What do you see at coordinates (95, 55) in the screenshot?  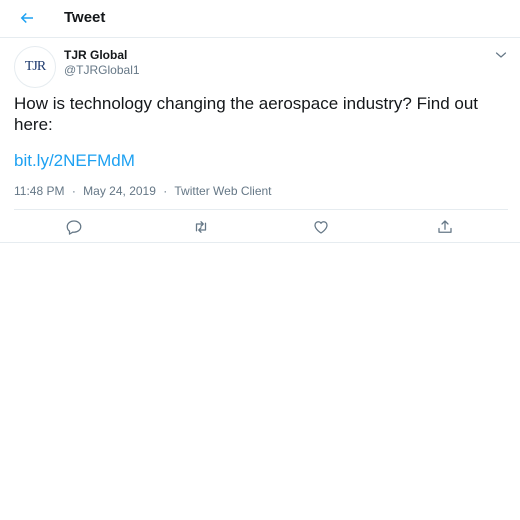 I see `author-display-name: TJR Global` at bounding box center [95, 55].